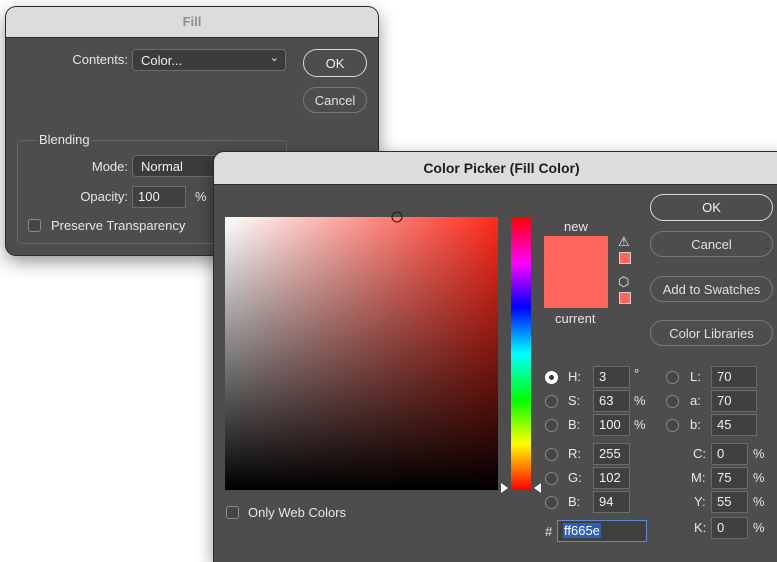  Describe the element at coordinates (192, 22) in the screenshot. I see `fill-dialog-title: Fill` at that location.